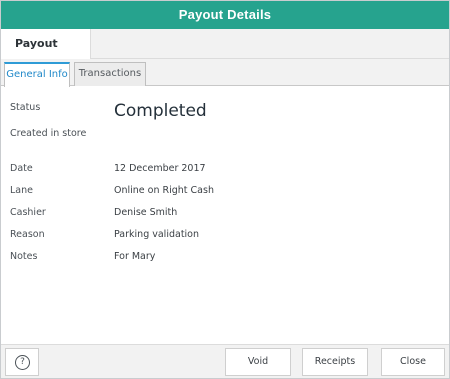  Describe the element at coordinates (225, 73) in the screenshot. I see `tab-strip: General Info Transactions` at that location.